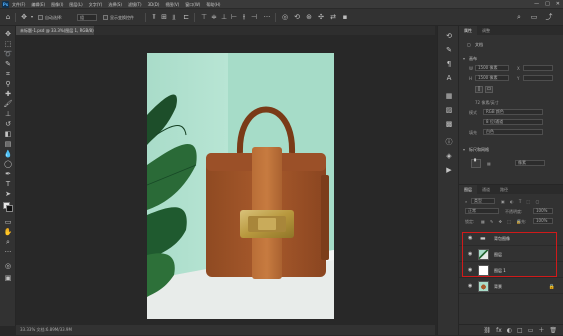 This screenshot has height=336, width=563. Describe the element at coordinates (468, 189) in the screenshot. I see `tab-layers: 图层` at that location.